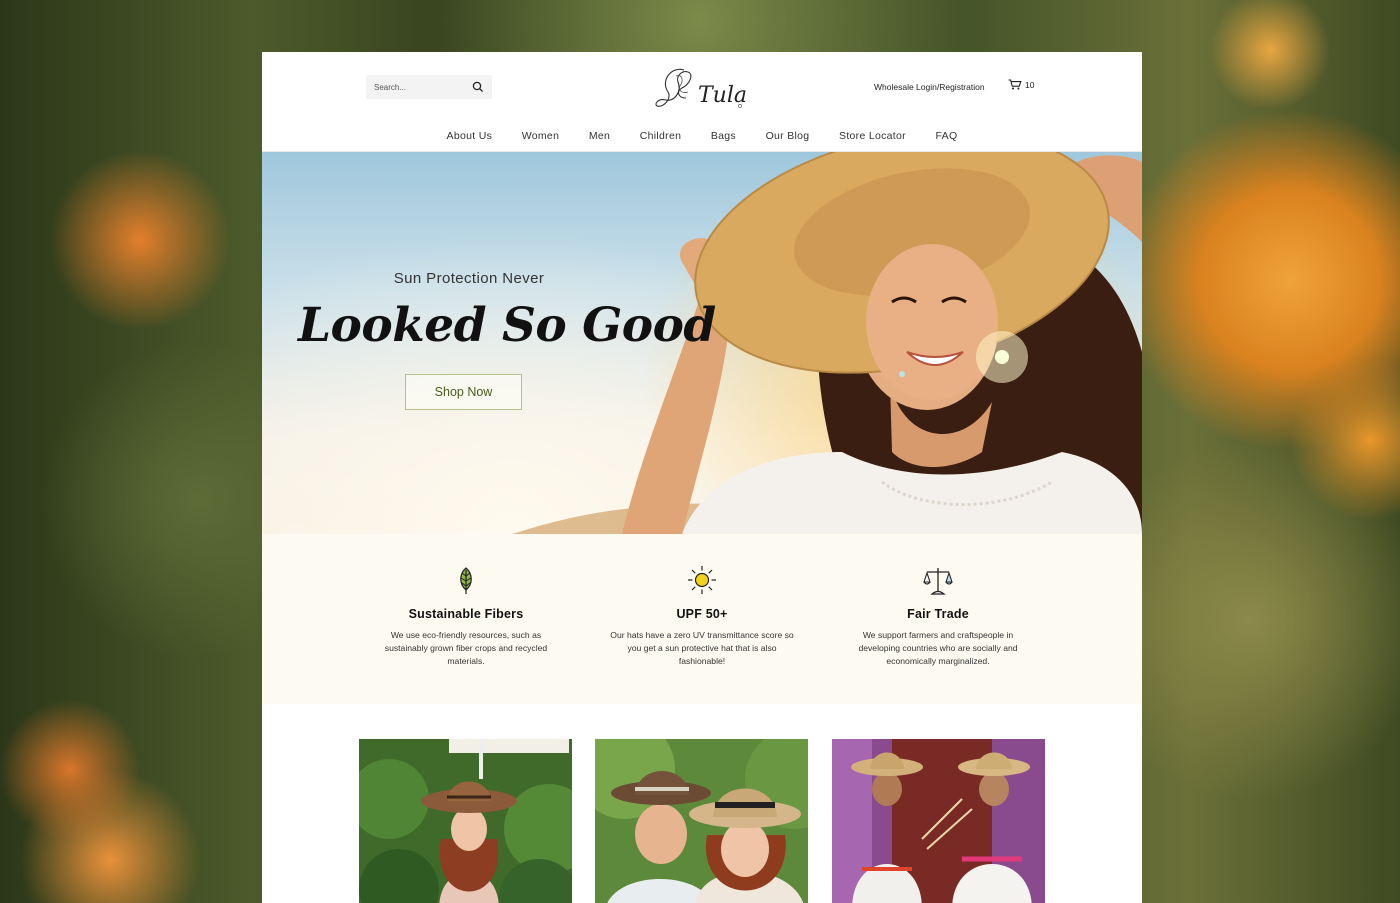 Image resolution: width=1400 pixels, height=903 pixels. Describe the element at coordinates (599, 140) in the screenshot. I see `nav-item-men: Men` at that location.